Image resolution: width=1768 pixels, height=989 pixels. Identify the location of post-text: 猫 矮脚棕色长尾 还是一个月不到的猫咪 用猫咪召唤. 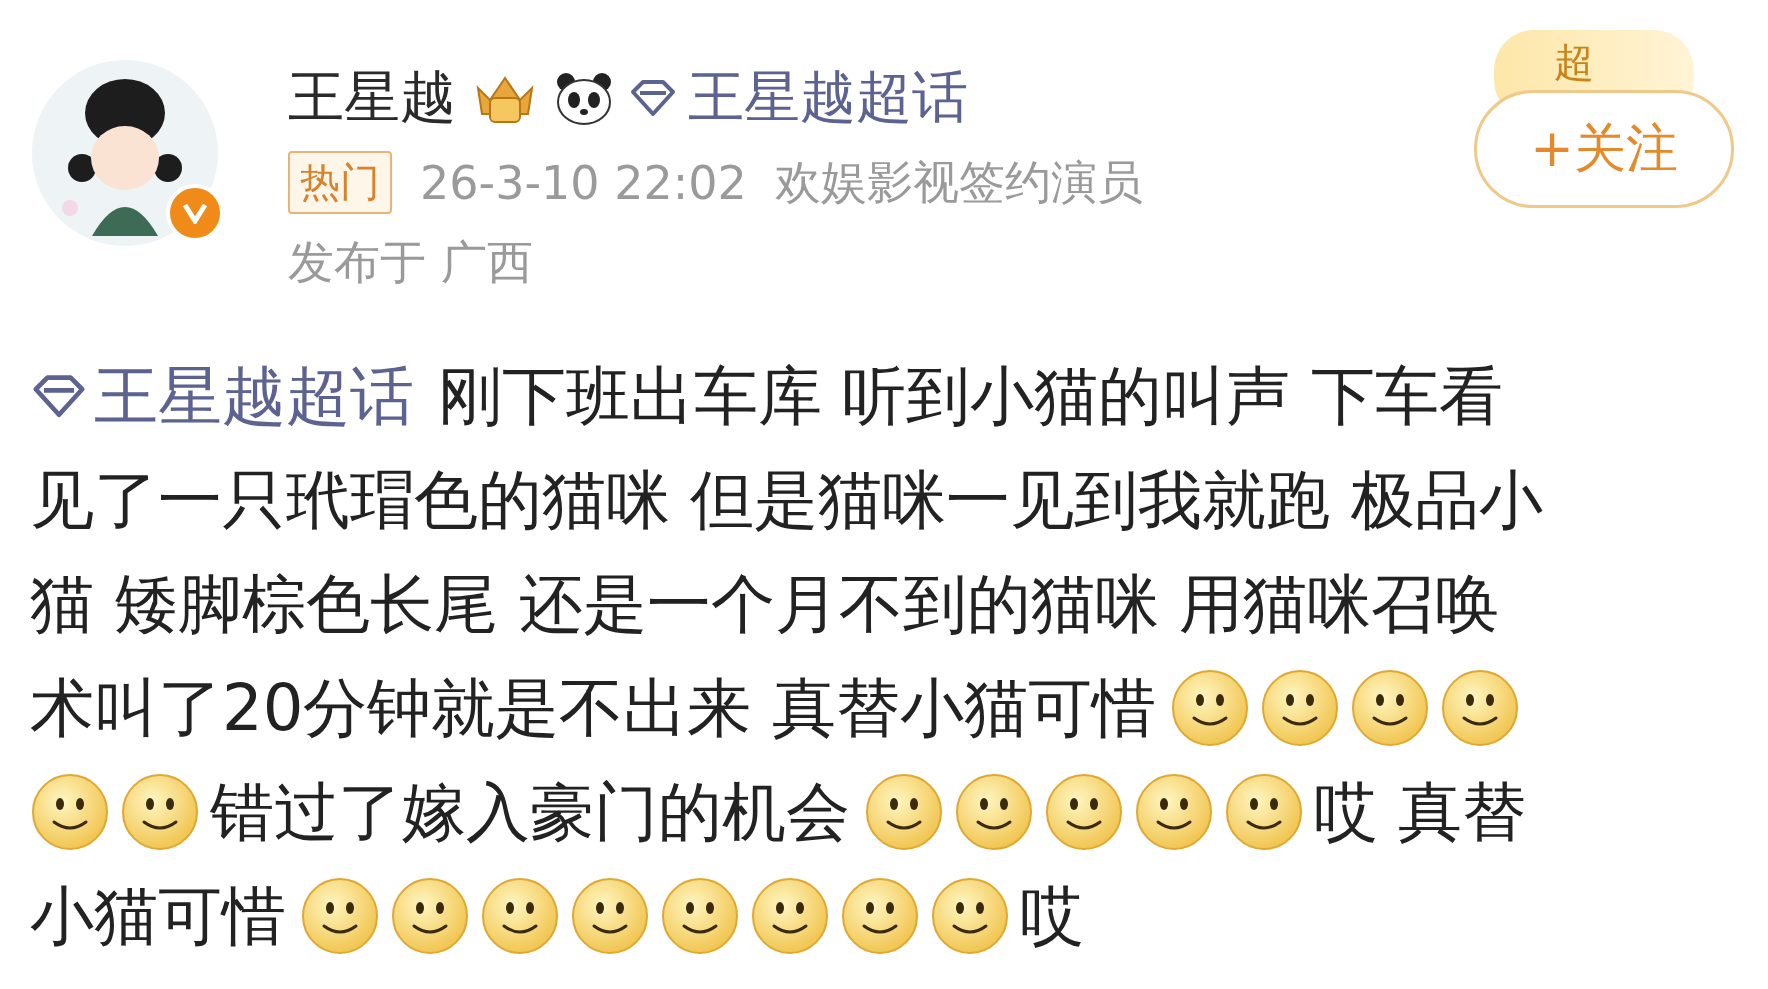
(765, 604).